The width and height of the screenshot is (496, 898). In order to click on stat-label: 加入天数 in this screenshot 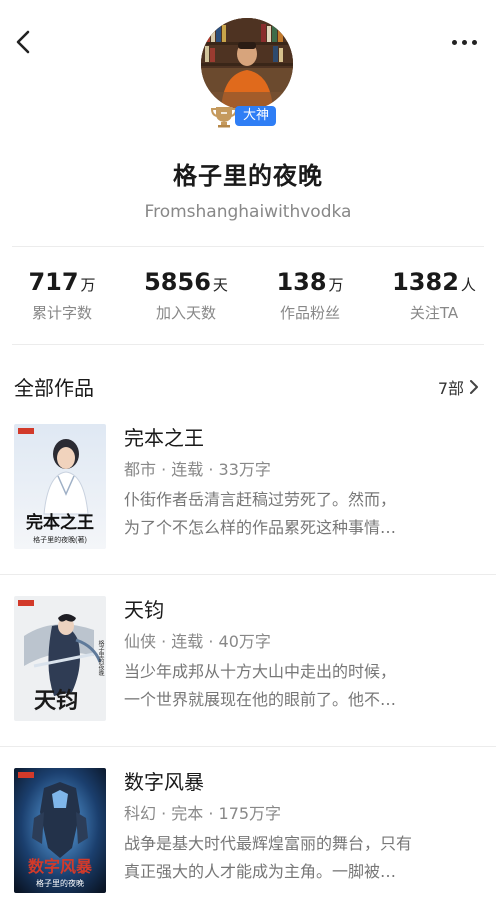, I will do `click(185, 313)`.